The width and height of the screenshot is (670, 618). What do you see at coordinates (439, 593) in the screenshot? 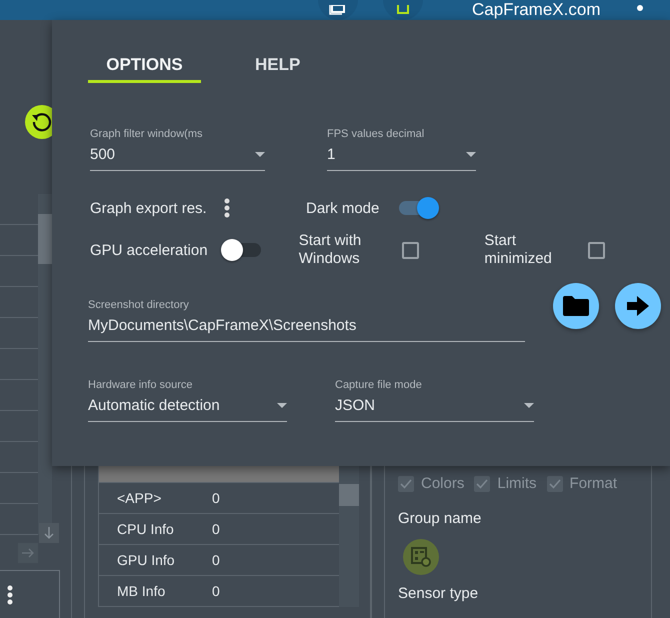
I see `sensor-type-label: Sensor type` at bounding box center [439, 593].